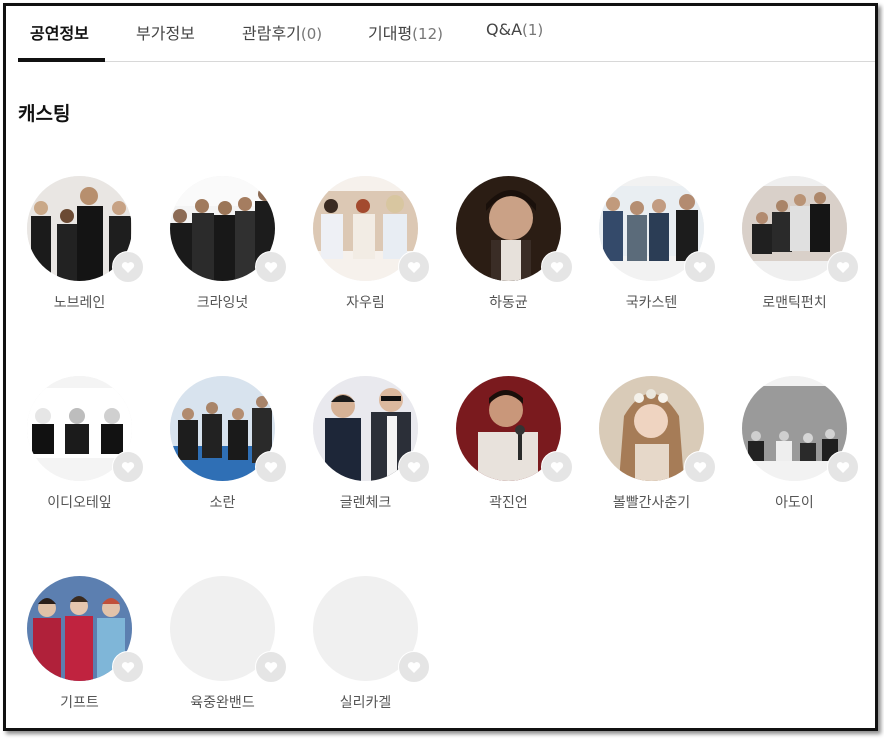  I want to click on cast-item: 로맨틱펀치, so click(800, 246).